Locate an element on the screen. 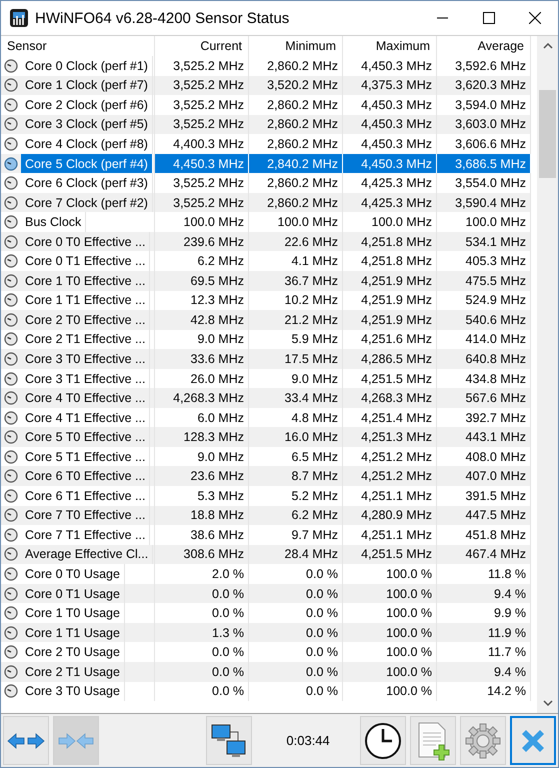  value-cell: 4,375.3 MHz is located at coordinates (390, 86).